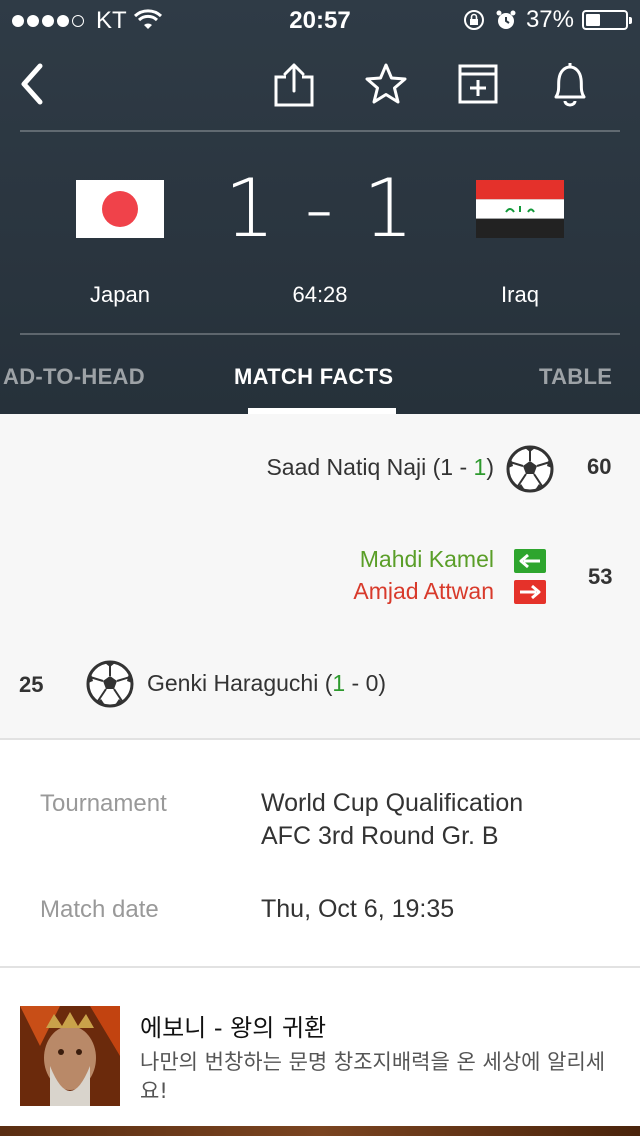 The height and width of the screenshot is (1136, 640). Describe the element at coordinates (74, 377) in the screenshot. I see `tab-head-to-head: AD-TO-HEAD` at that location.